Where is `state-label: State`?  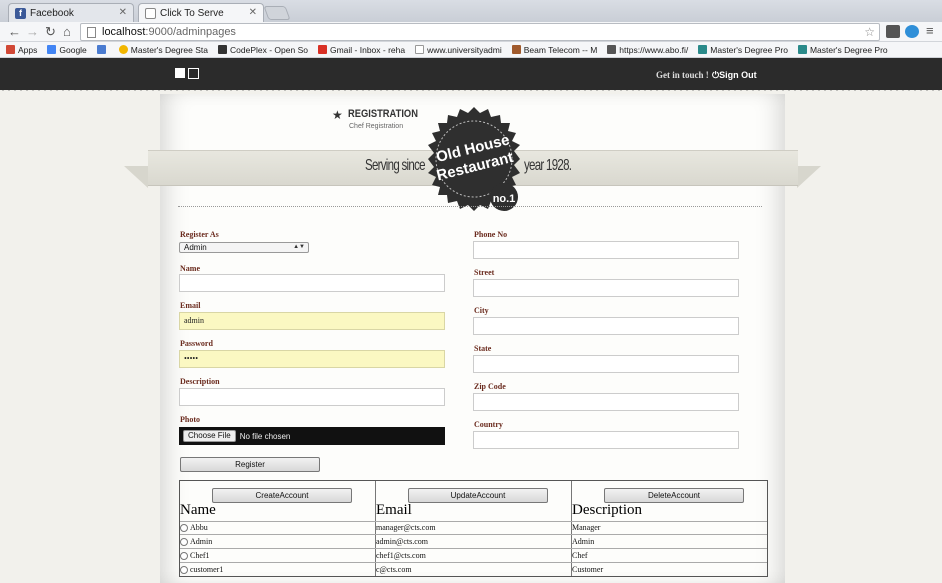
state-label: State is located at coordinates (483, 348).